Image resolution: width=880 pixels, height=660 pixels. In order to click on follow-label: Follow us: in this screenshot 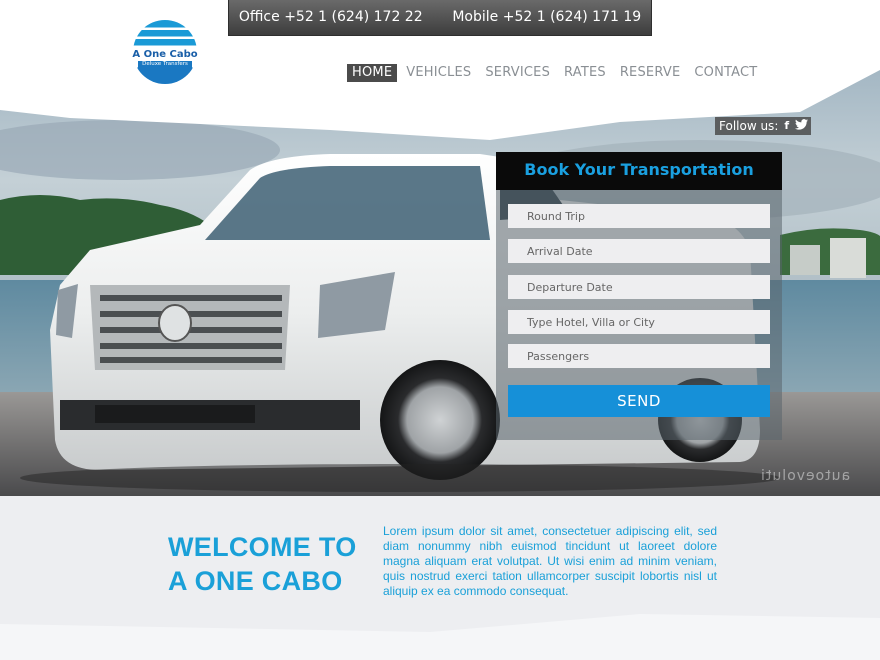, I will do `click(749, 126)`.